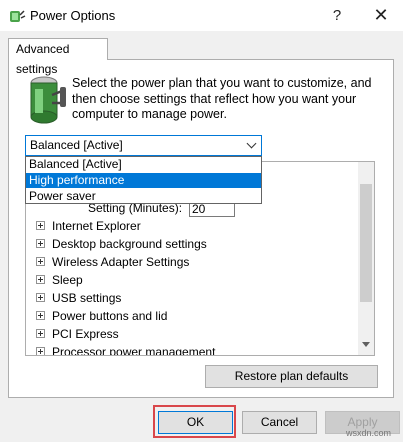 This screenshot has width=403, height=442. Describe the element at coordinates (279, 422) in the screenshot. I see `cancel-button: Cancel` at that location.